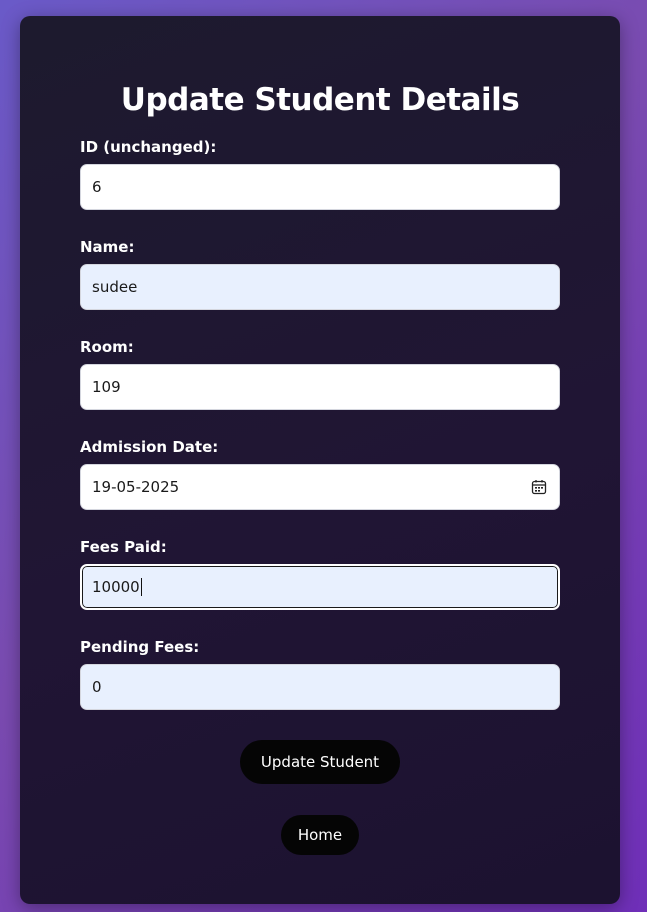  I want to click on admission-date-value: 19-05-2025, so click(136, 487).